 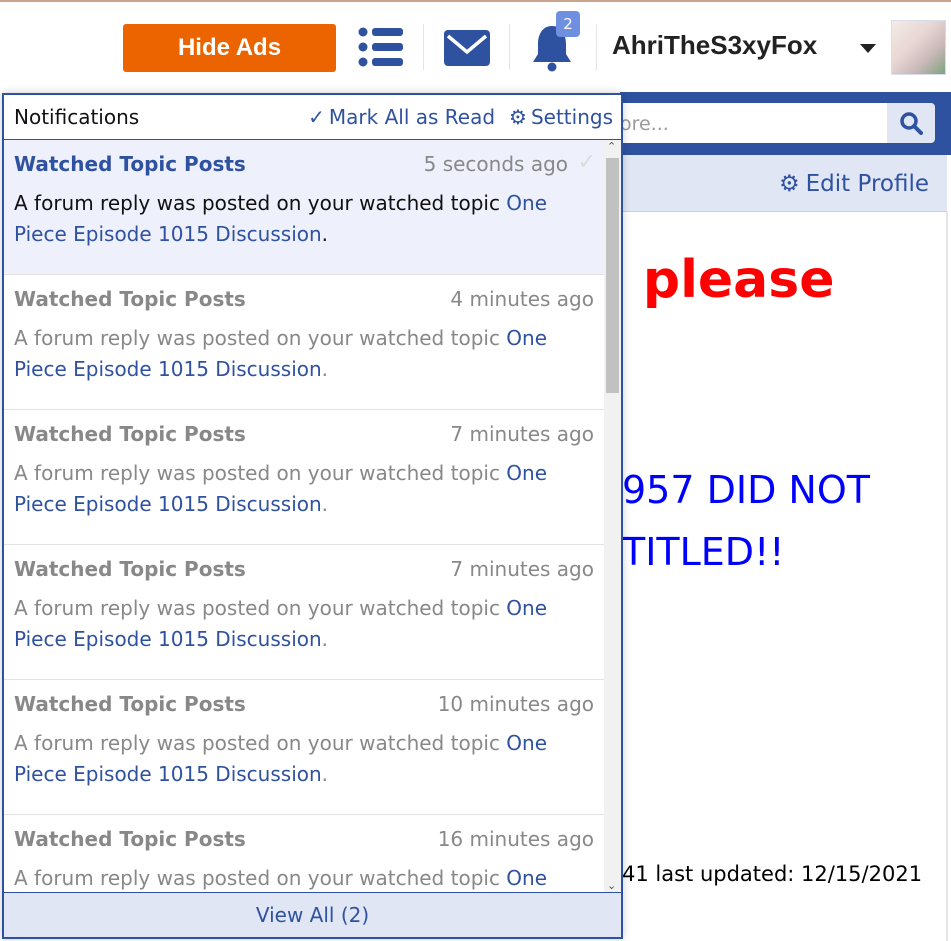 I want to click on mark-all-label: Mark All as Read, so click(x=412, y=117).